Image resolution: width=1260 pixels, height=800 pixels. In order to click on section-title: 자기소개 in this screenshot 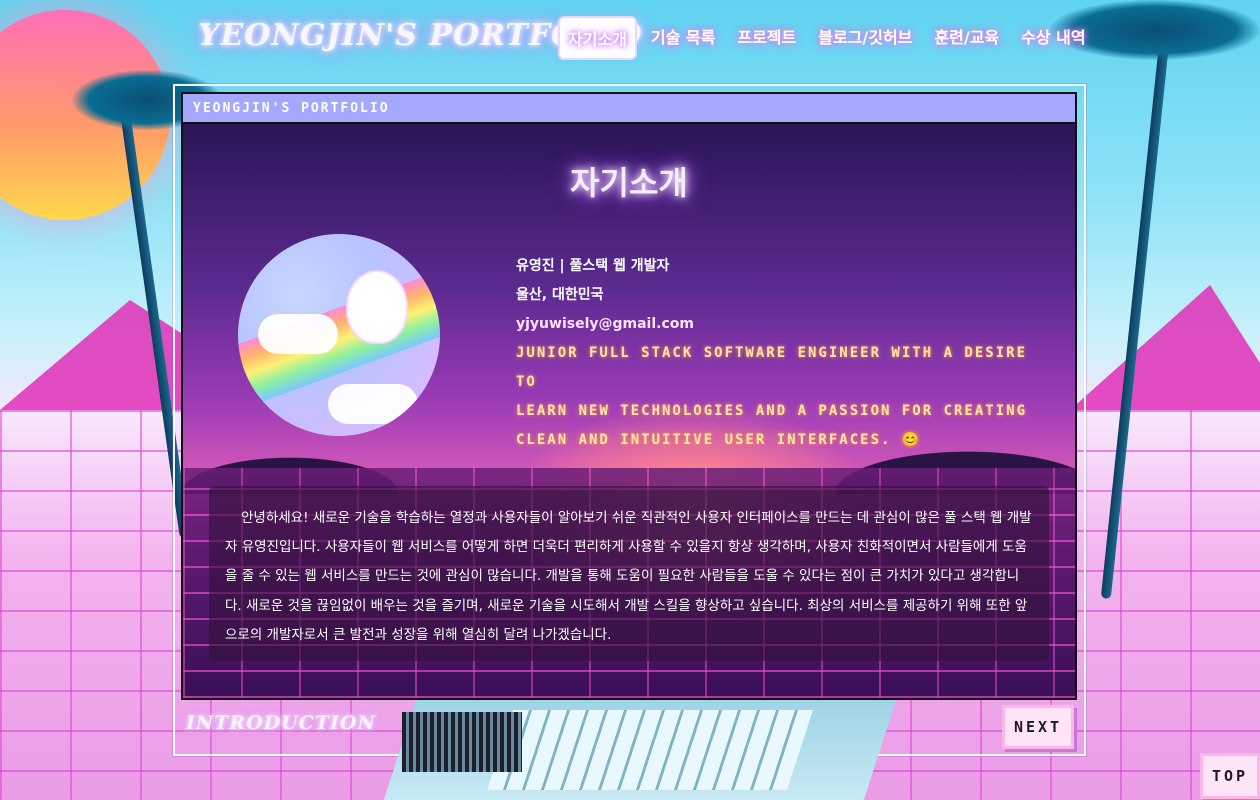, I will do `click(629, 183)`.